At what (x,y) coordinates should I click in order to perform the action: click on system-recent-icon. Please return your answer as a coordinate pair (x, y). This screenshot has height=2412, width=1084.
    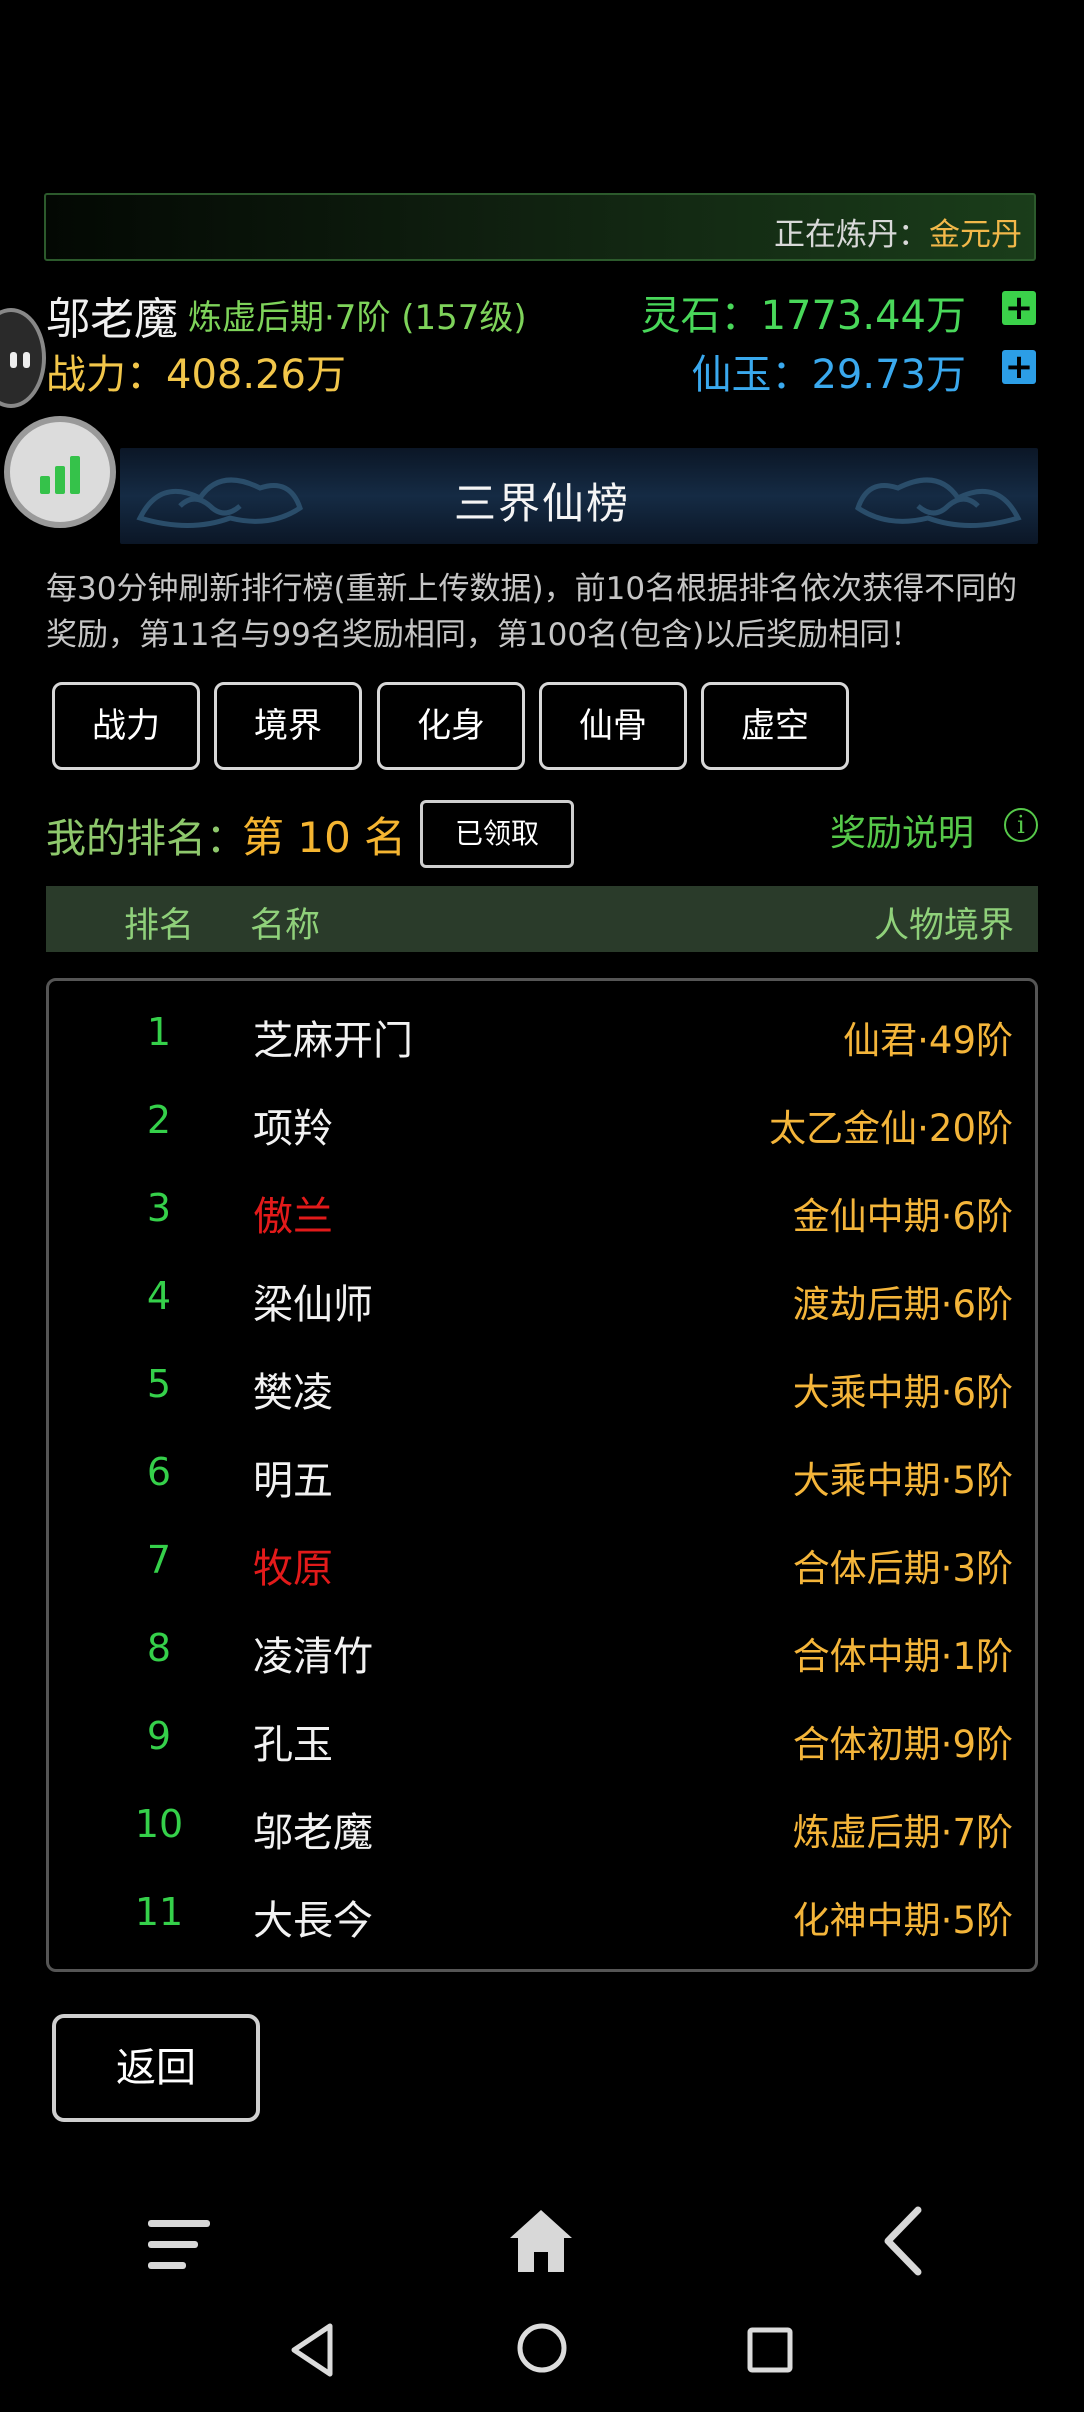
    Looking at the image, I should click on (770, 2350).